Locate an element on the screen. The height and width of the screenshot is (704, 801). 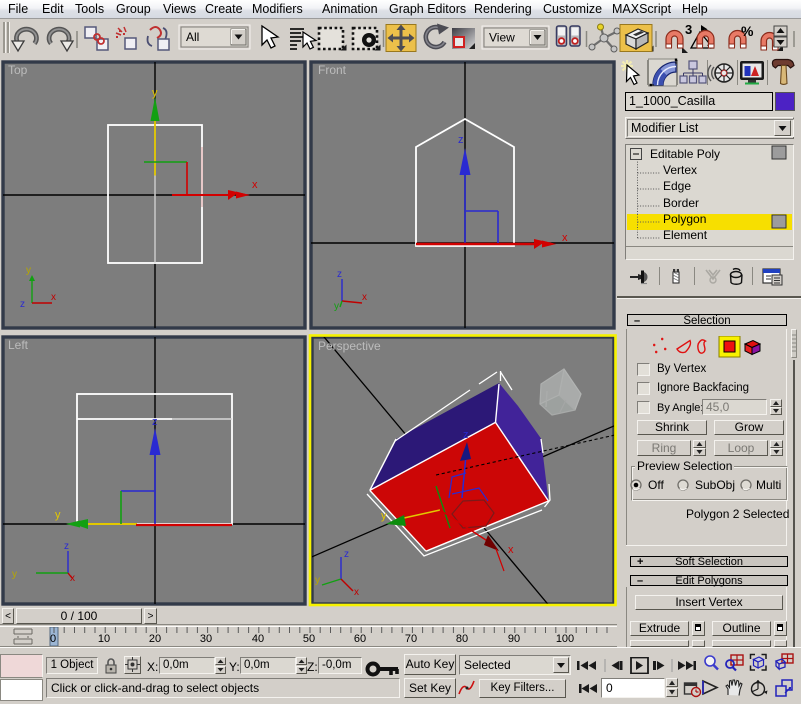
svg-text: 3 is located at coordinates (688, 29).